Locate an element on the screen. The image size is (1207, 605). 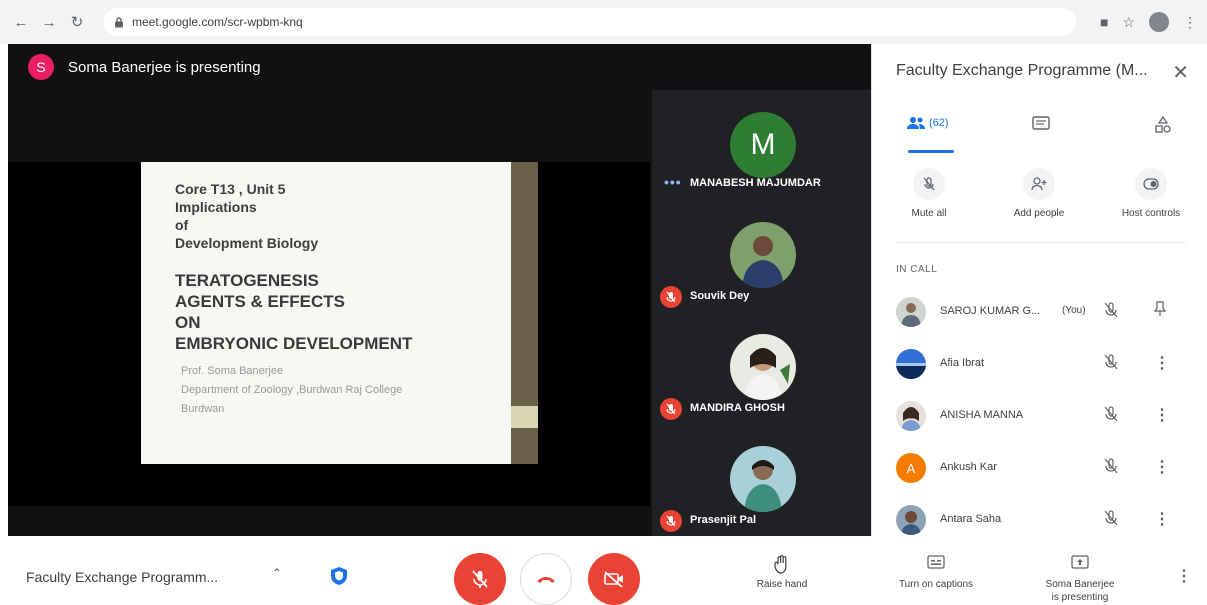
pin-icon is located at coordinates (1160, 311).